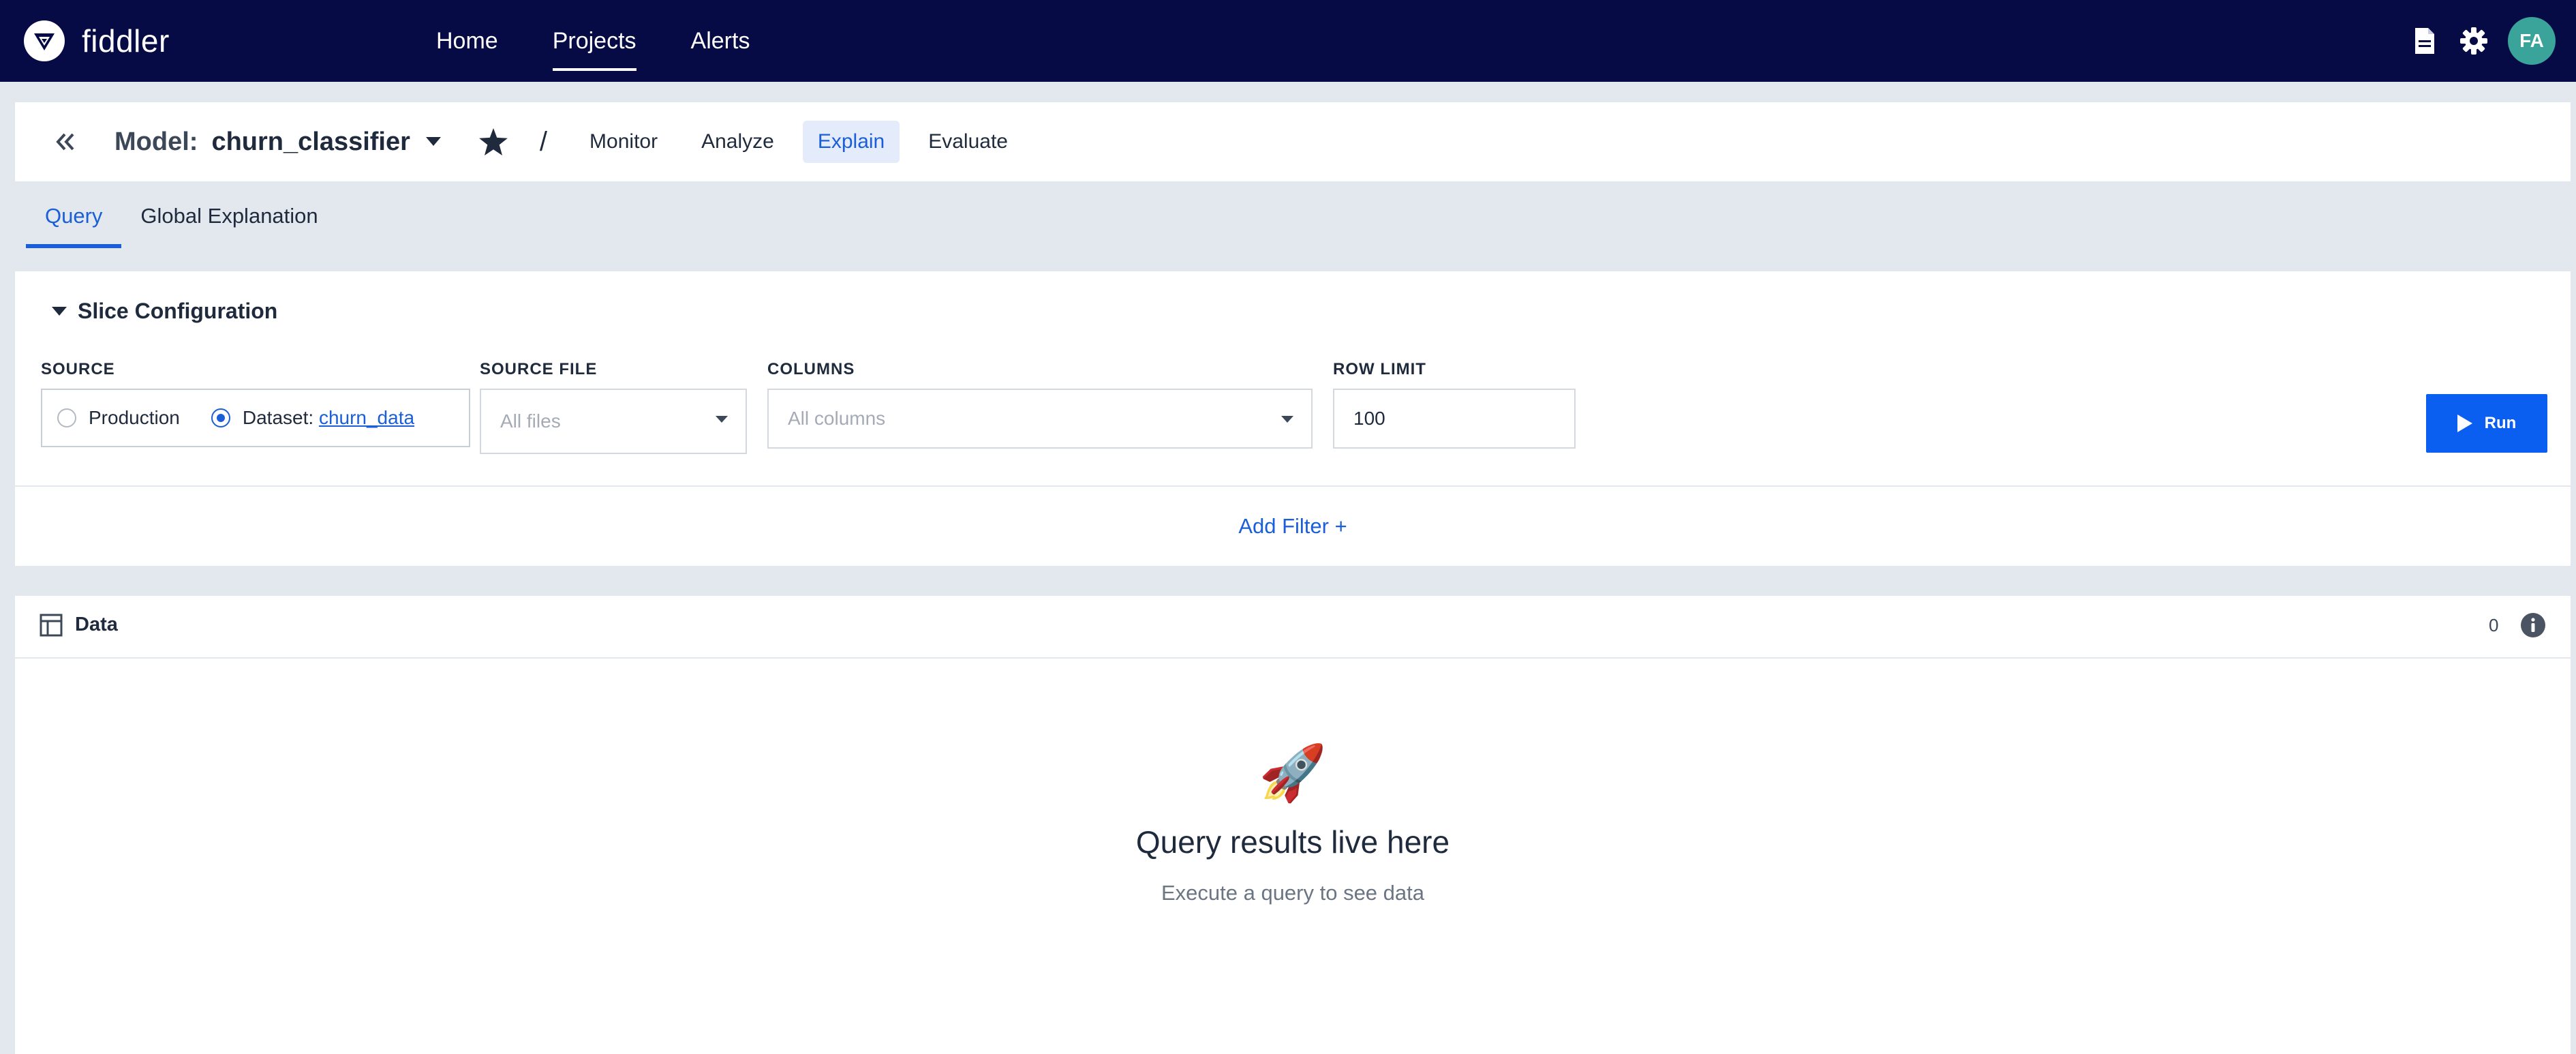 The width and height of the screenshot is (2576, 1054). I want to click on empty-state-title: Query results live here, so click(1292, 842).